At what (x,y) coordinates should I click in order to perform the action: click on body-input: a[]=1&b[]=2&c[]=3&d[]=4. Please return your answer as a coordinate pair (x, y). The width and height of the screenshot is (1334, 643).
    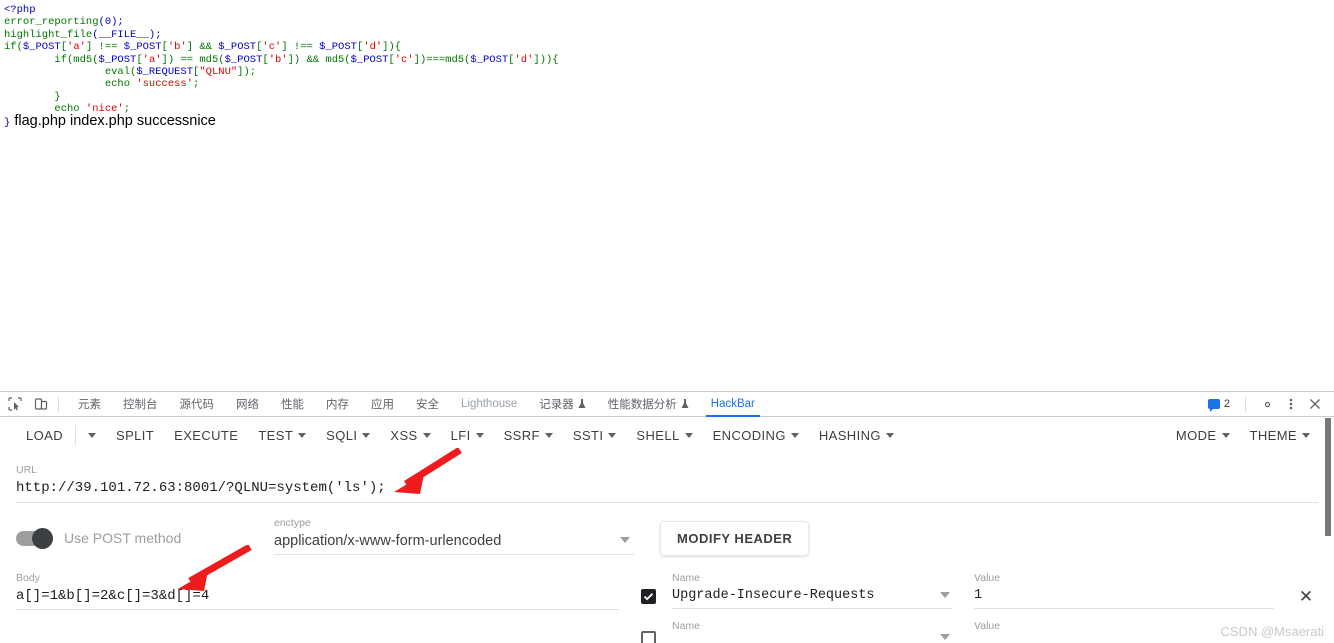
    Looking at the image, I should click on (317, 597).